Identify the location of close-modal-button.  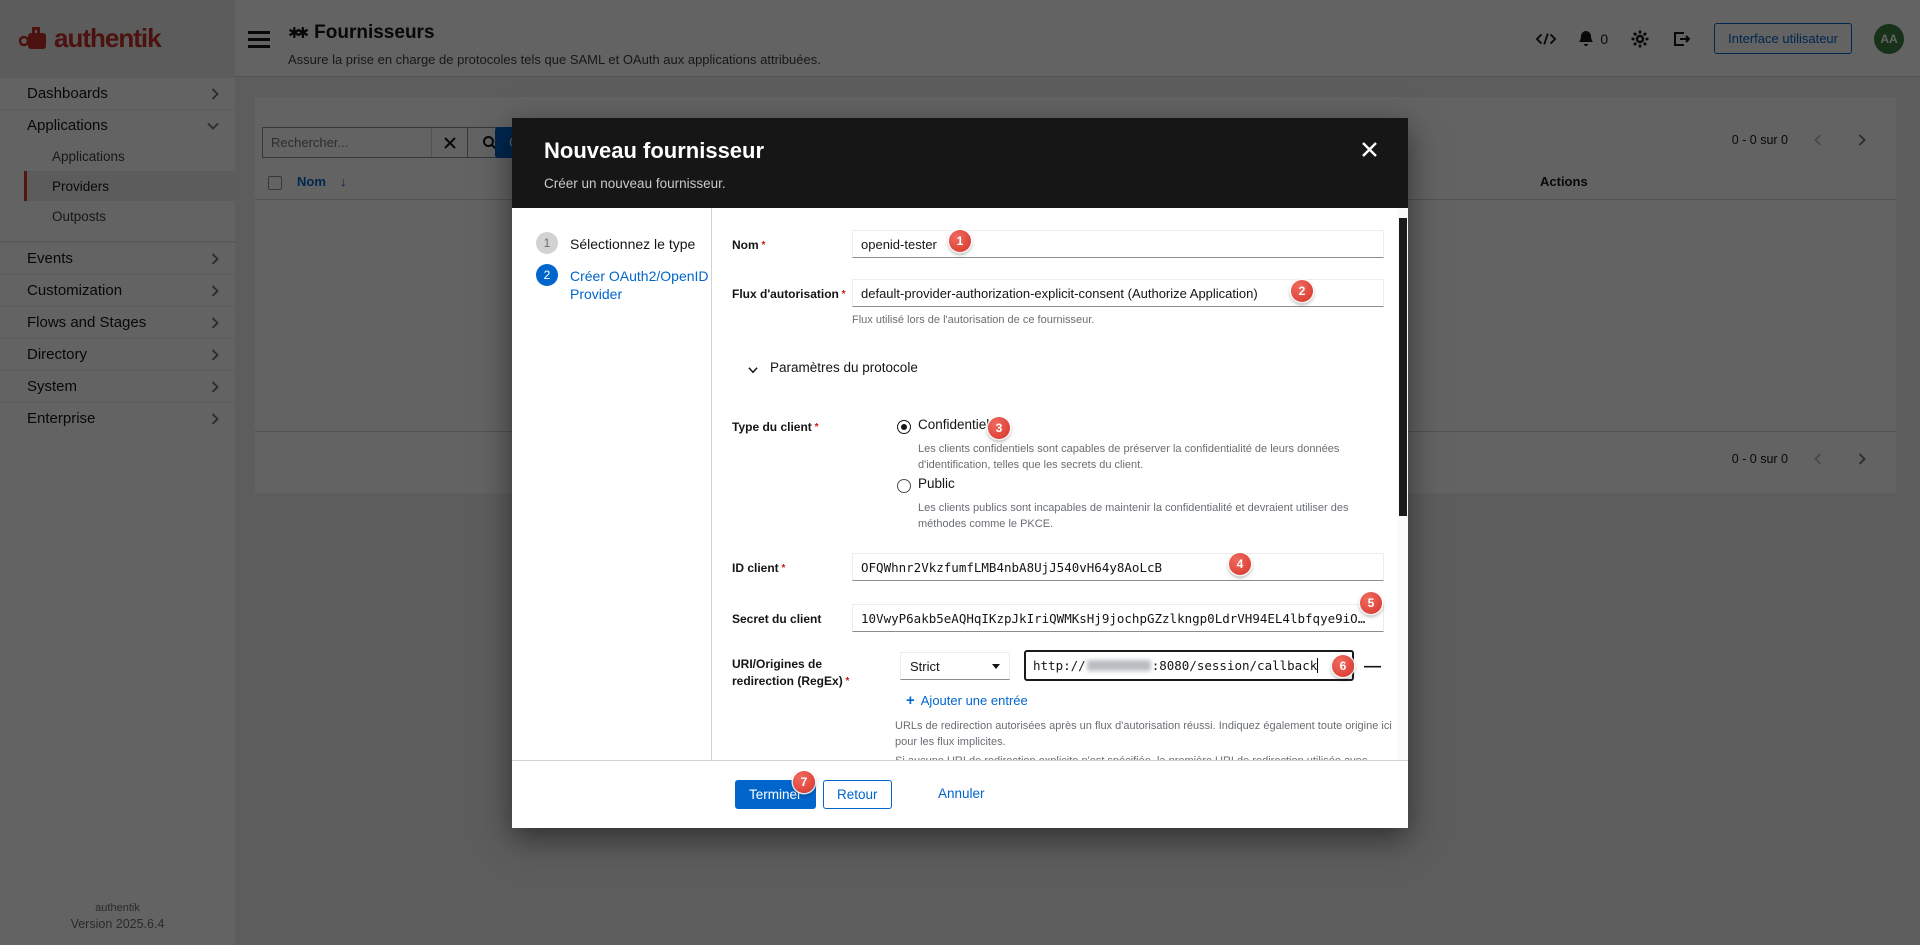
(1371, 151).